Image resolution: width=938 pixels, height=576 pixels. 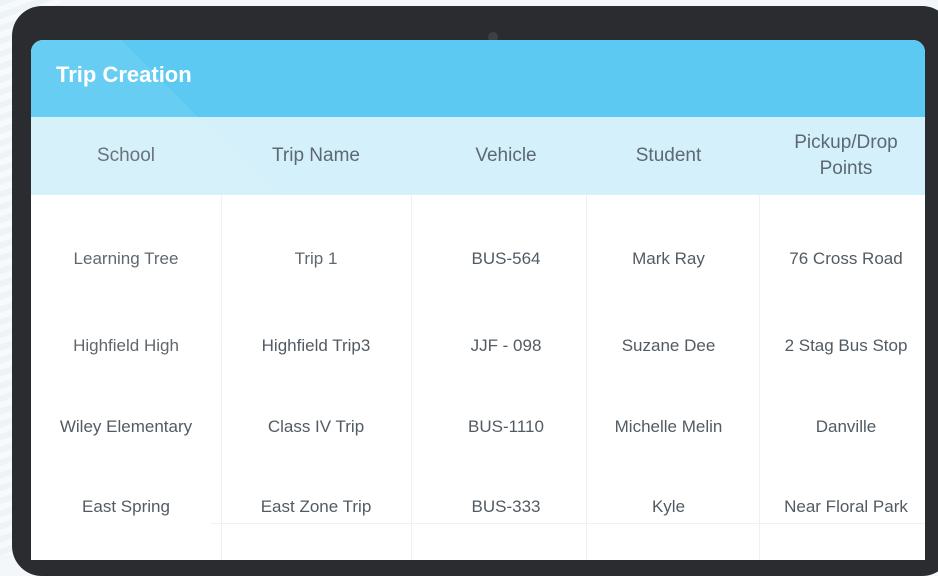 What do you see at coordinates (846, 156) in the screenshot?
I see `column-header-pickup-drop: Pickup/Drop Points` at bounding box center [846, 156].